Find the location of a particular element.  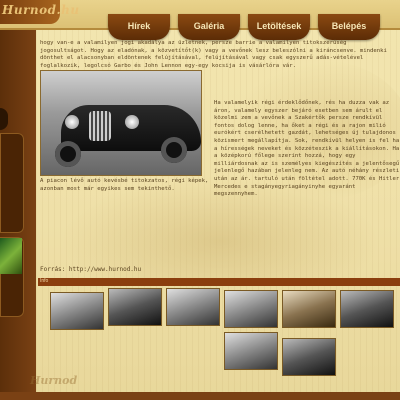

site-logo: Hurnod.hu is located at coordinates (39, 12).